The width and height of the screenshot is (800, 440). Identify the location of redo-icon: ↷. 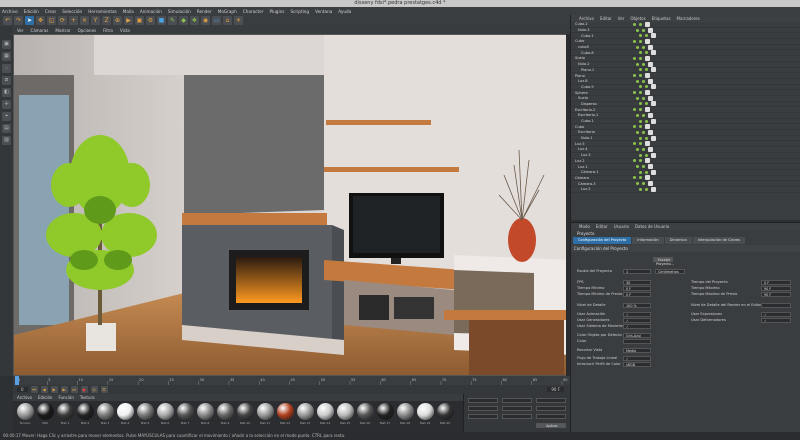
(18, 20).